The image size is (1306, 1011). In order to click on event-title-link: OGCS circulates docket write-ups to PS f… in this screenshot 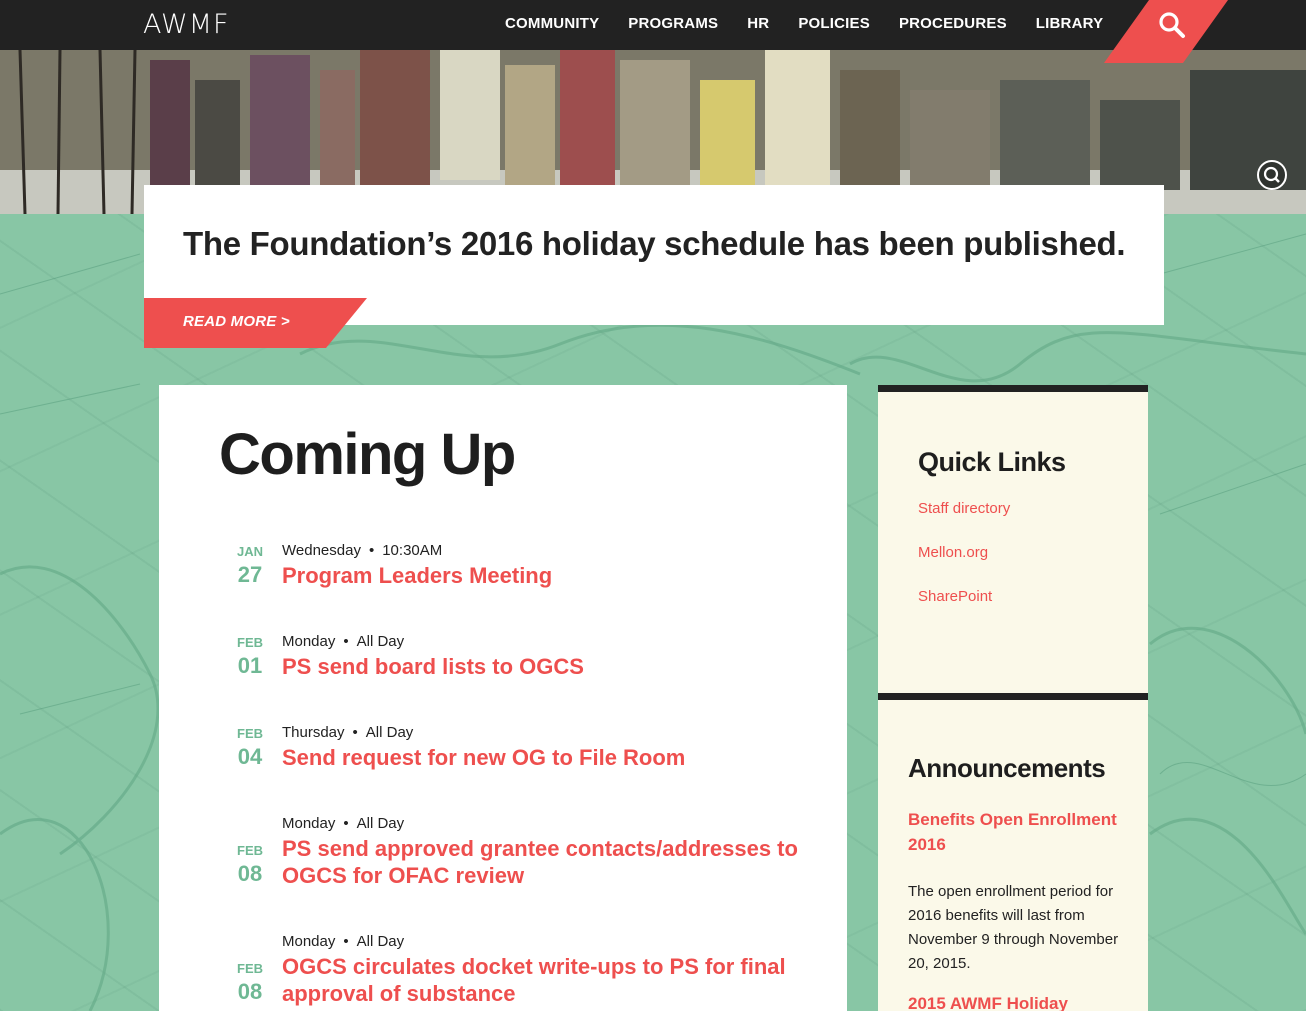, I will do `click(554, 980)`.